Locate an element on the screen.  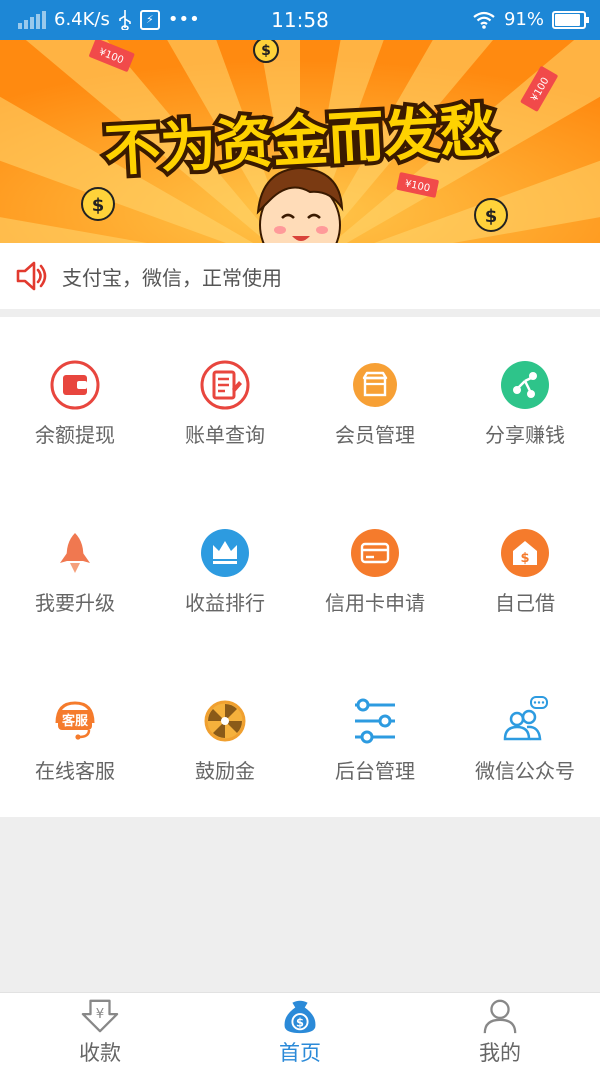
shop-icon is located at coordinates (375, 385).